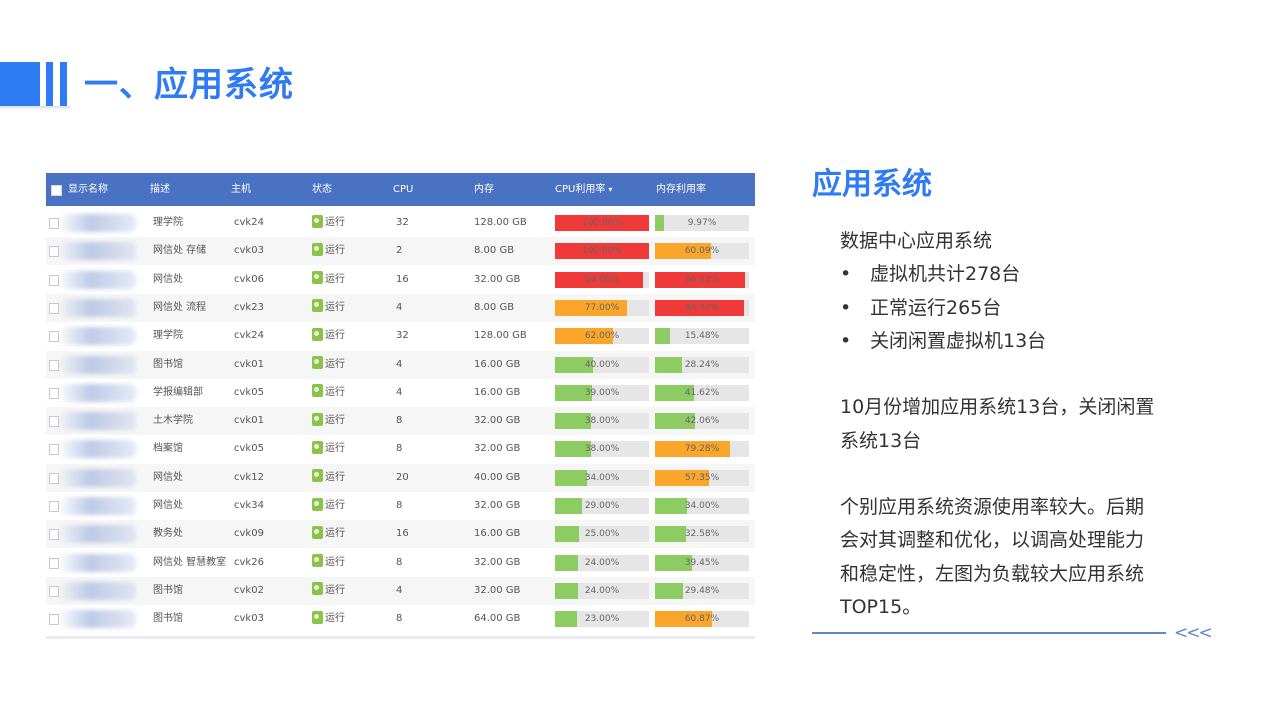  What do you see at coordinates (936, 308) in the screenshot?
I see `summary-bullet-text: 正常运行265台` at bounding box center [936, 308].